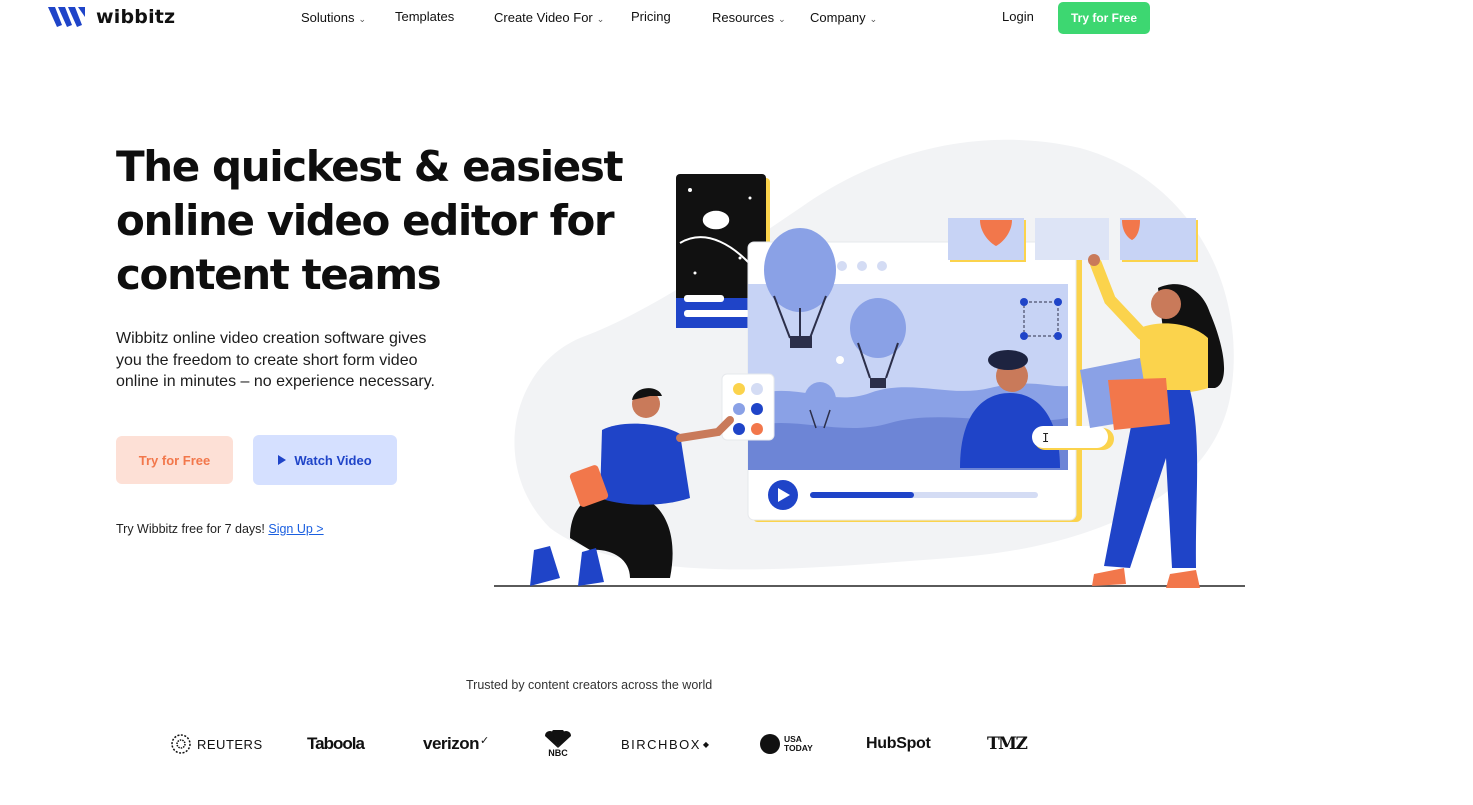  Describe the element at coordinates (451, 743) in the screenshot. I see `verizon-logo-text: verizon` at that location.